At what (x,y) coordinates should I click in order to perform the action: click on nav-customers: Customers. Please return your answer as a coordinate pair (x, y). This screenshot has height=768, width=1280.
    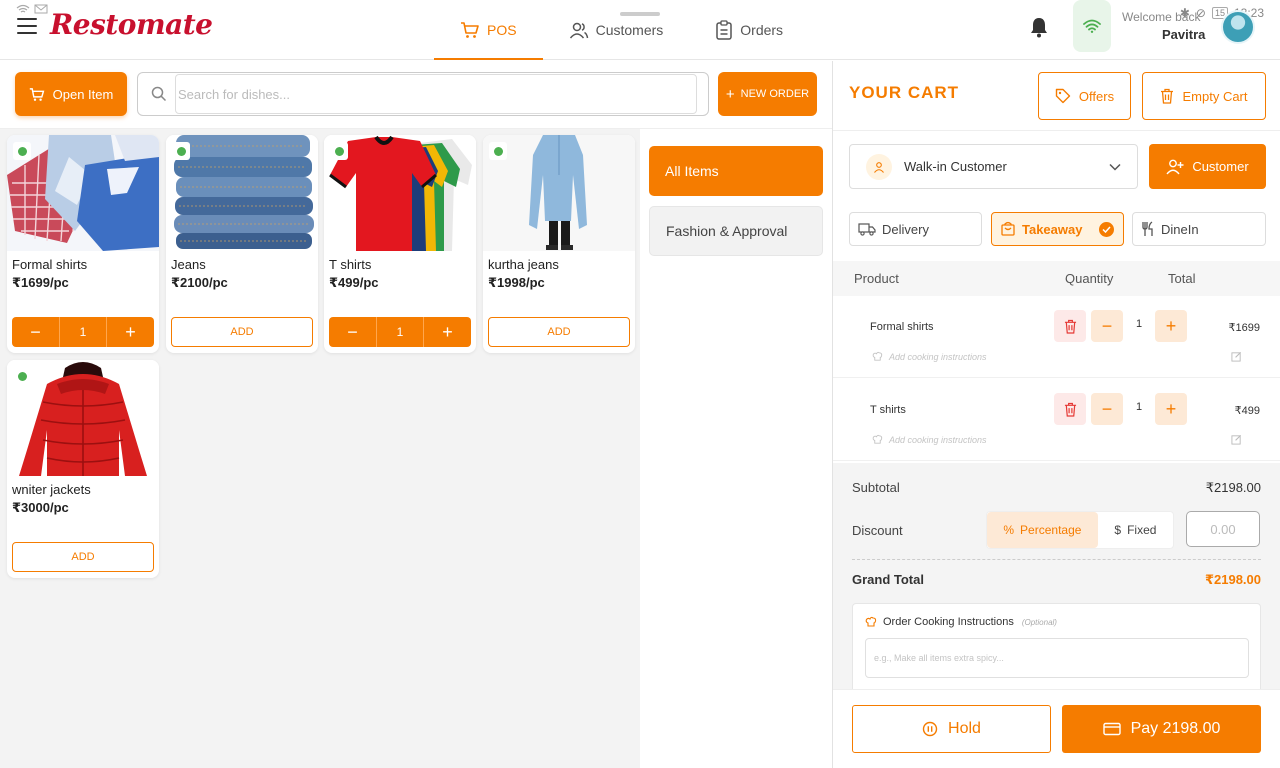
    Looking at the image, I should click on (616, 30).